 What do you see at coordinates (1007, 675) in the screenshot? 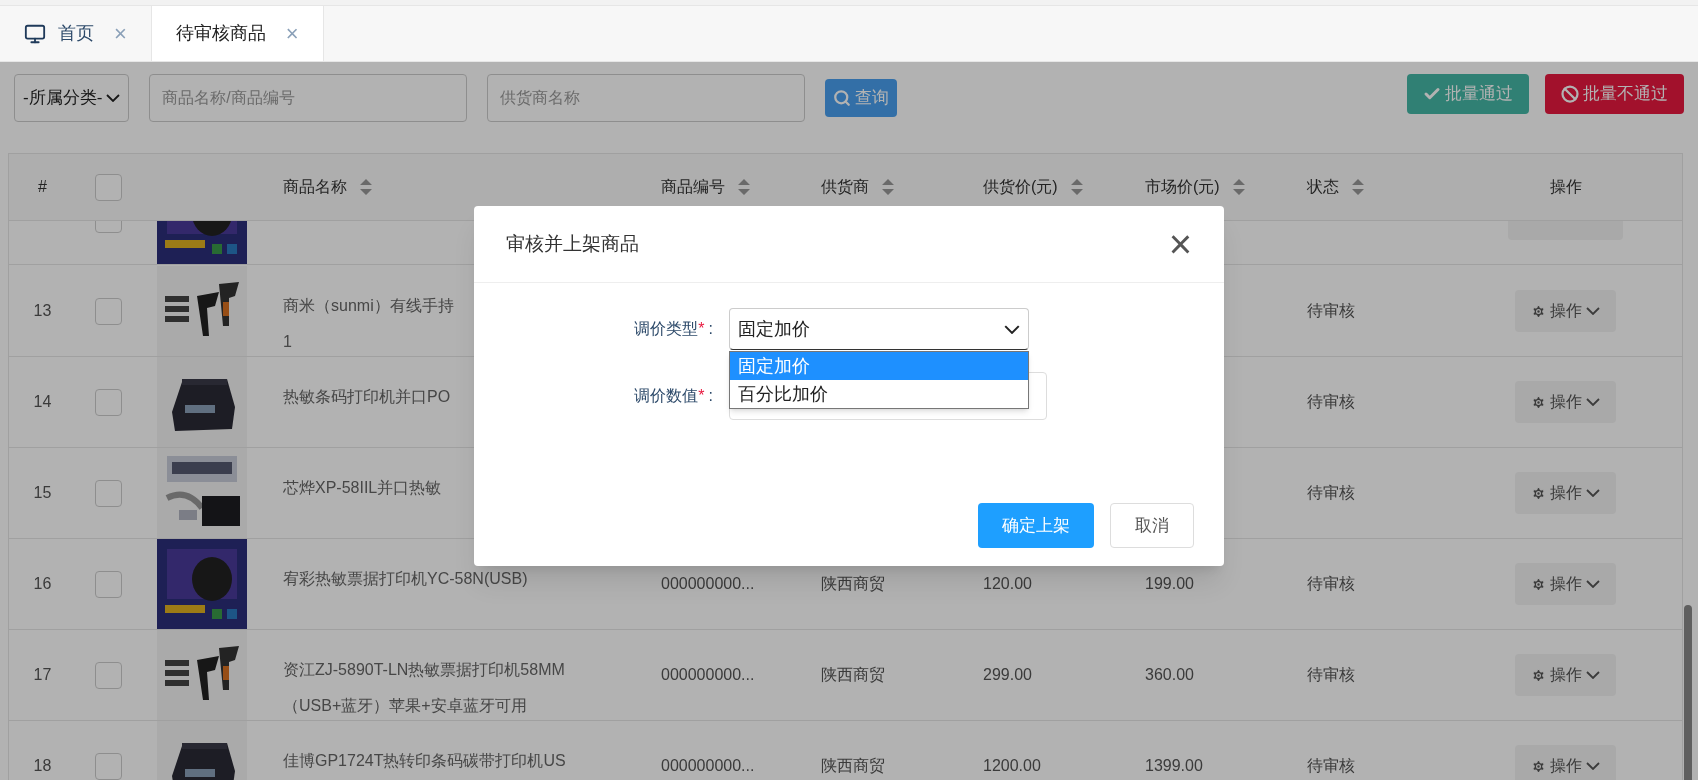
I see `supply-price: 299.00` at bounding box center [1007, 675].